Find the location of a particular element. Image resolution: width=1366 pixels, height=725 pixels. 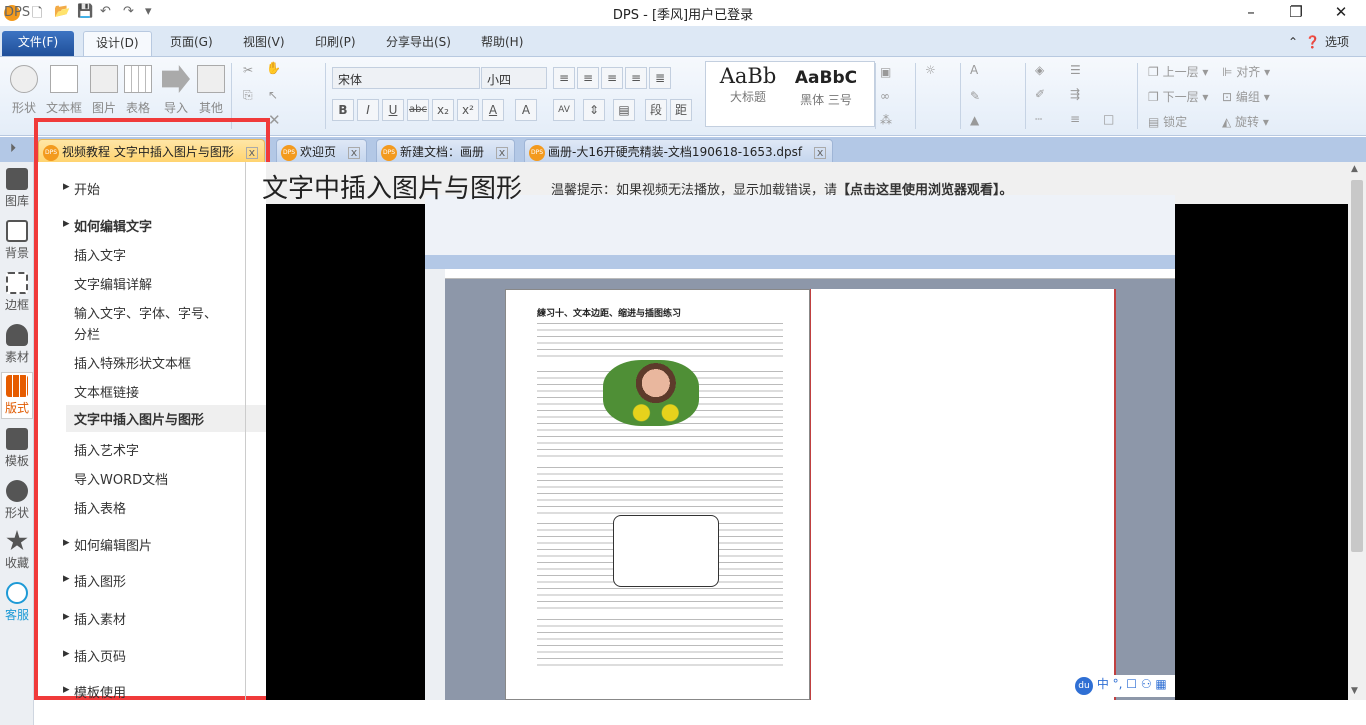

tab-new-document: DPS 新建文档：画册 x is located at coordinates (446, 151).